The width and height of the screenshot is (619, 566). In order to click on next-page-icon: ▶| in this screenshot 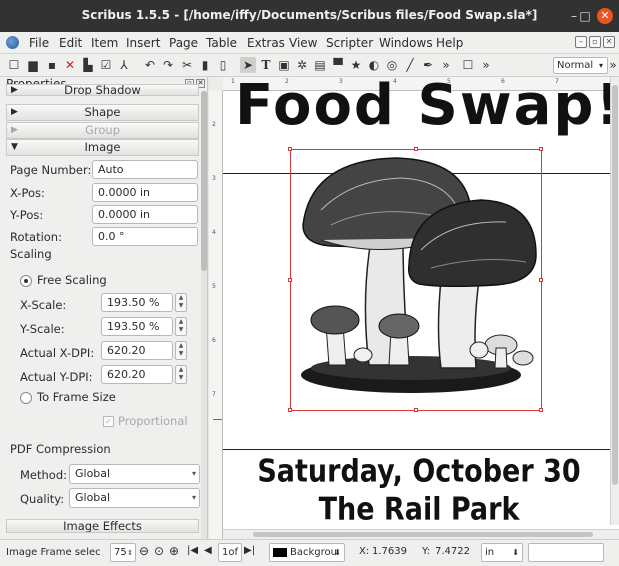, I will do `click(249, 550)`.